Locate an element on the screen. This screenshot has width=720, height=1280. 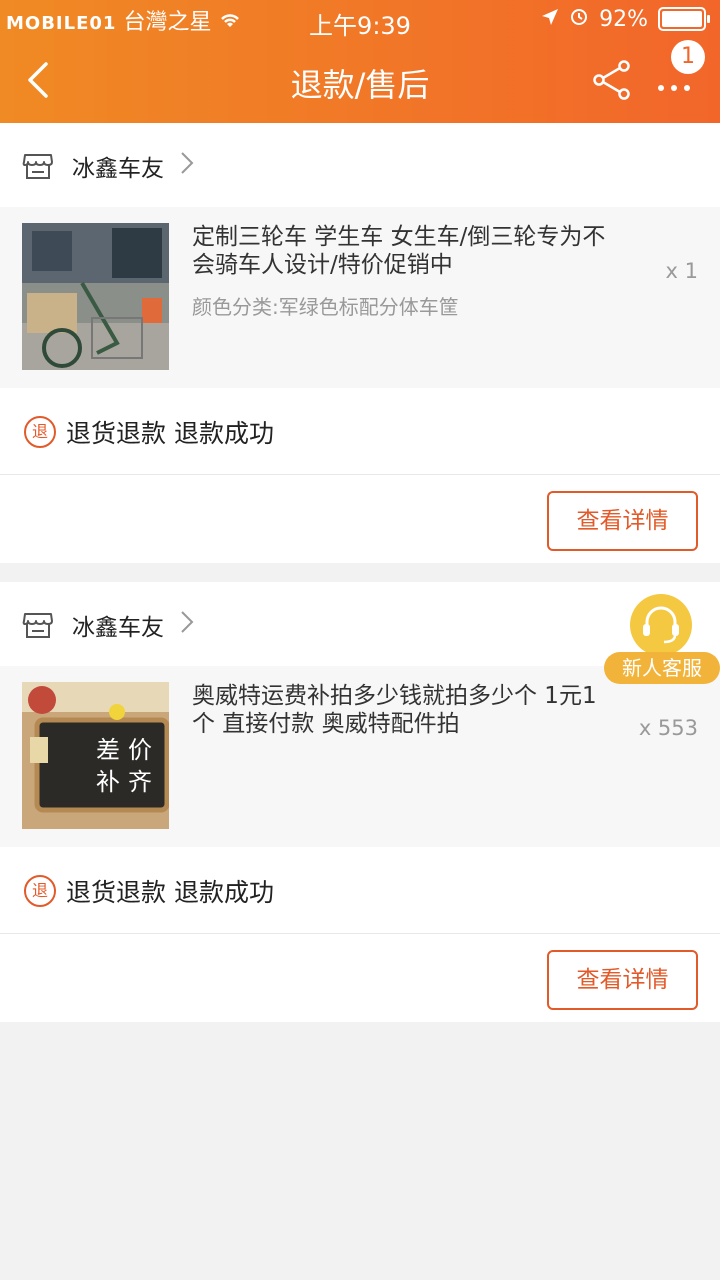
product-thumbnail: 差 价 补 齐 is located at coordinates (95, 755).